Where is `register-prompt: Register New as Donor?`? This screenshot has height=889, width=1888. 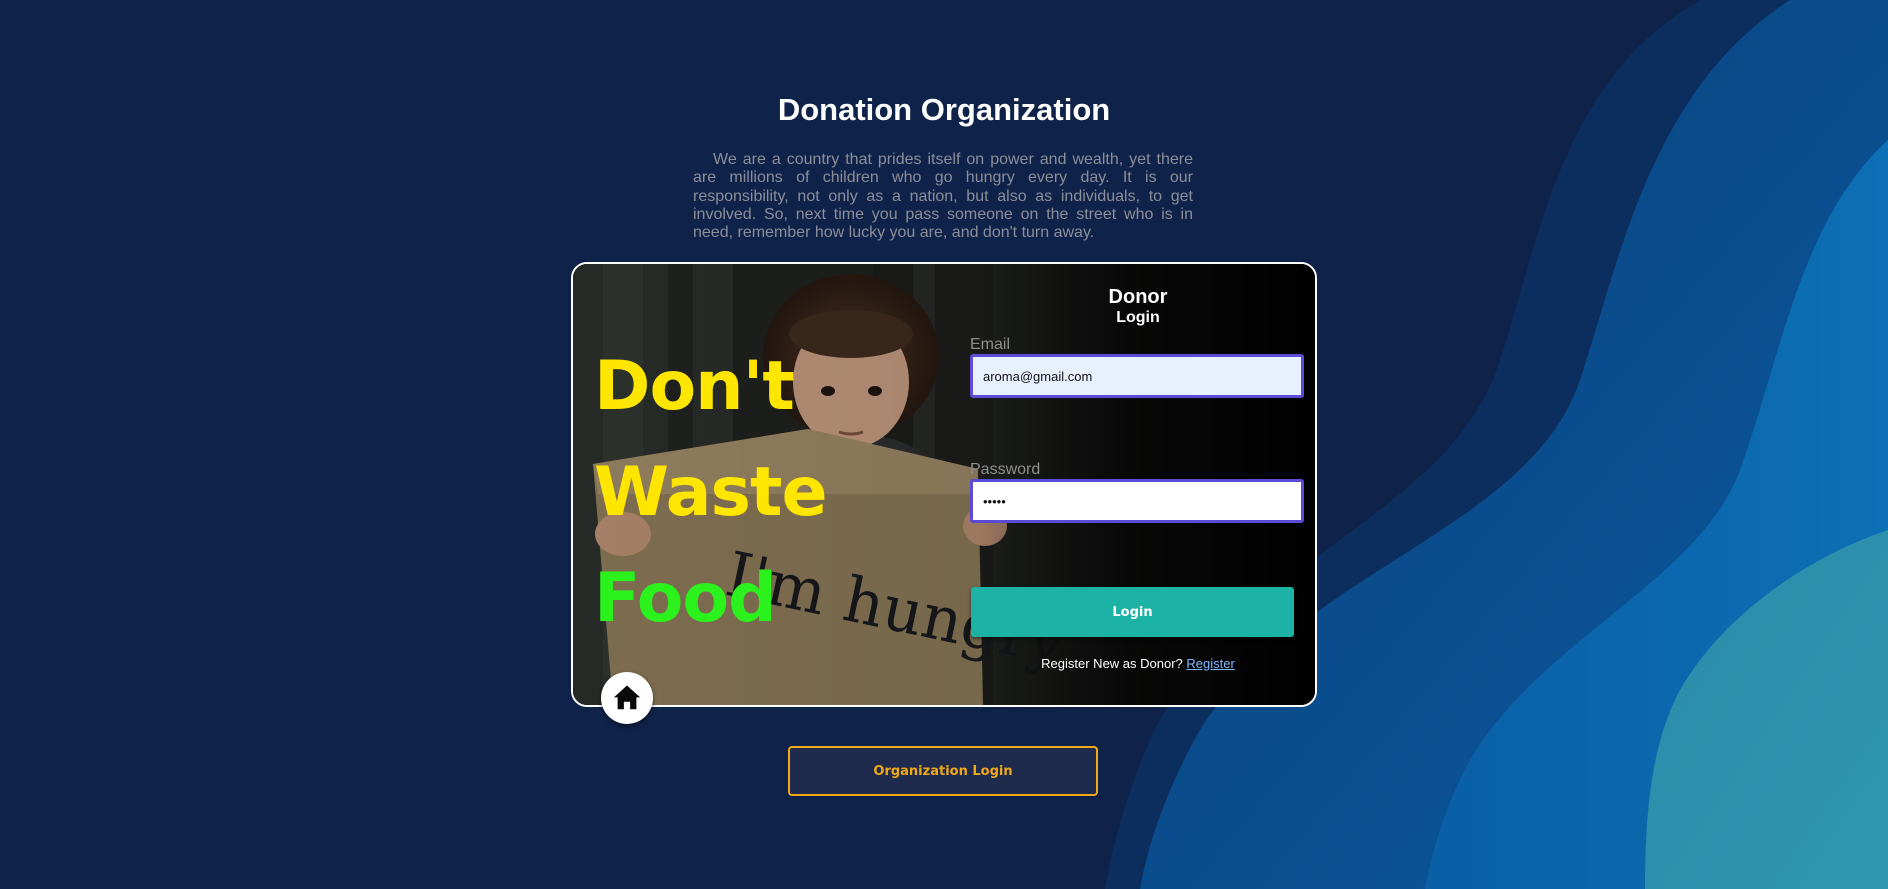
register-prompt: Register New as Donor? is located at coordinates (1112, 663).